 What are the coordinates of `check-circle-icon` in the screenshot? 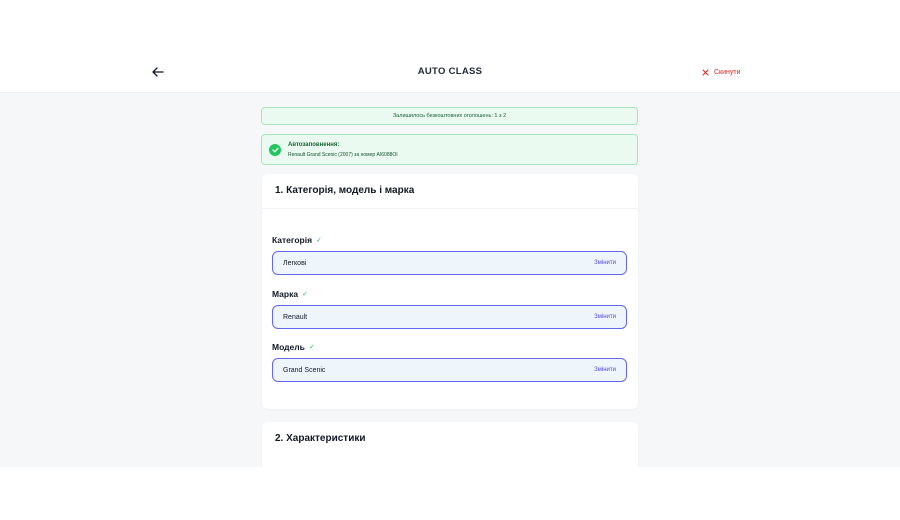 It's located at (275, 150).